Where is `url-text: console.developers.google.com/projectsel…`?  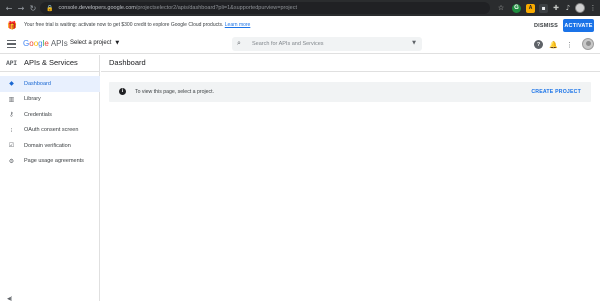
url-text: console.developers.google.com/projectsel… is located at coordinates (177, 8).